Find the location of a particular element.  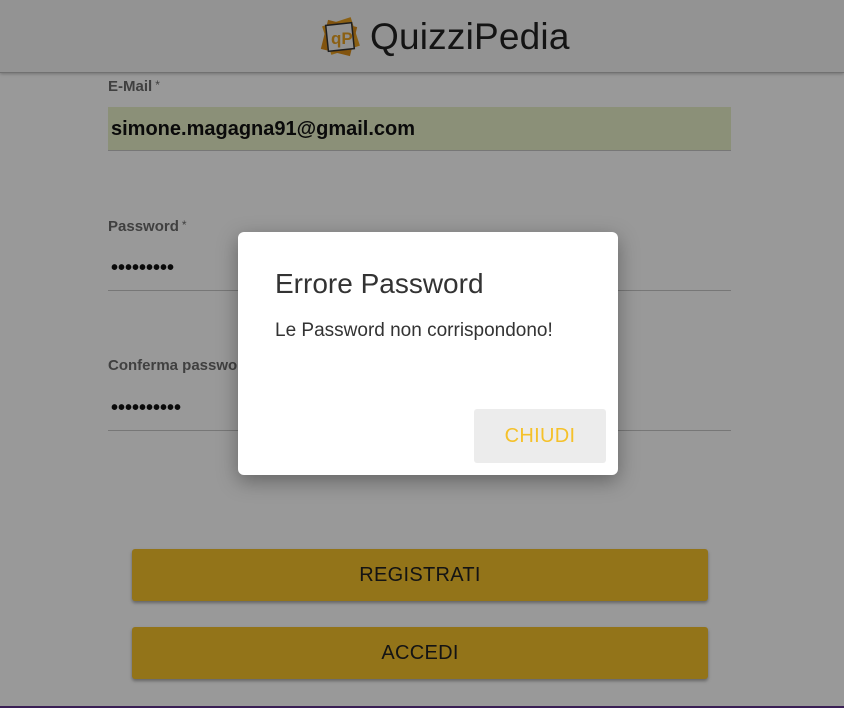

dialog-message: Le Password non corrispondono! is located at coordinates (414, 330).